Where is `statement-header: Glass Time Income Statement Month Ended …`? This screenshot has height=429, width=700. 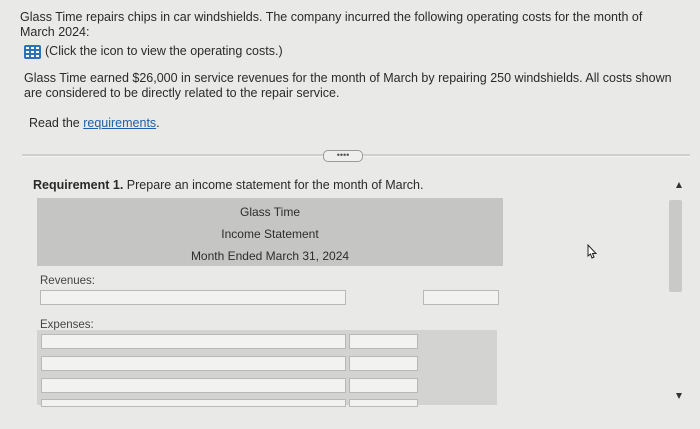 statement-header: Glass Time Income Statement Month Ended … is located at coordinates (270, 232).